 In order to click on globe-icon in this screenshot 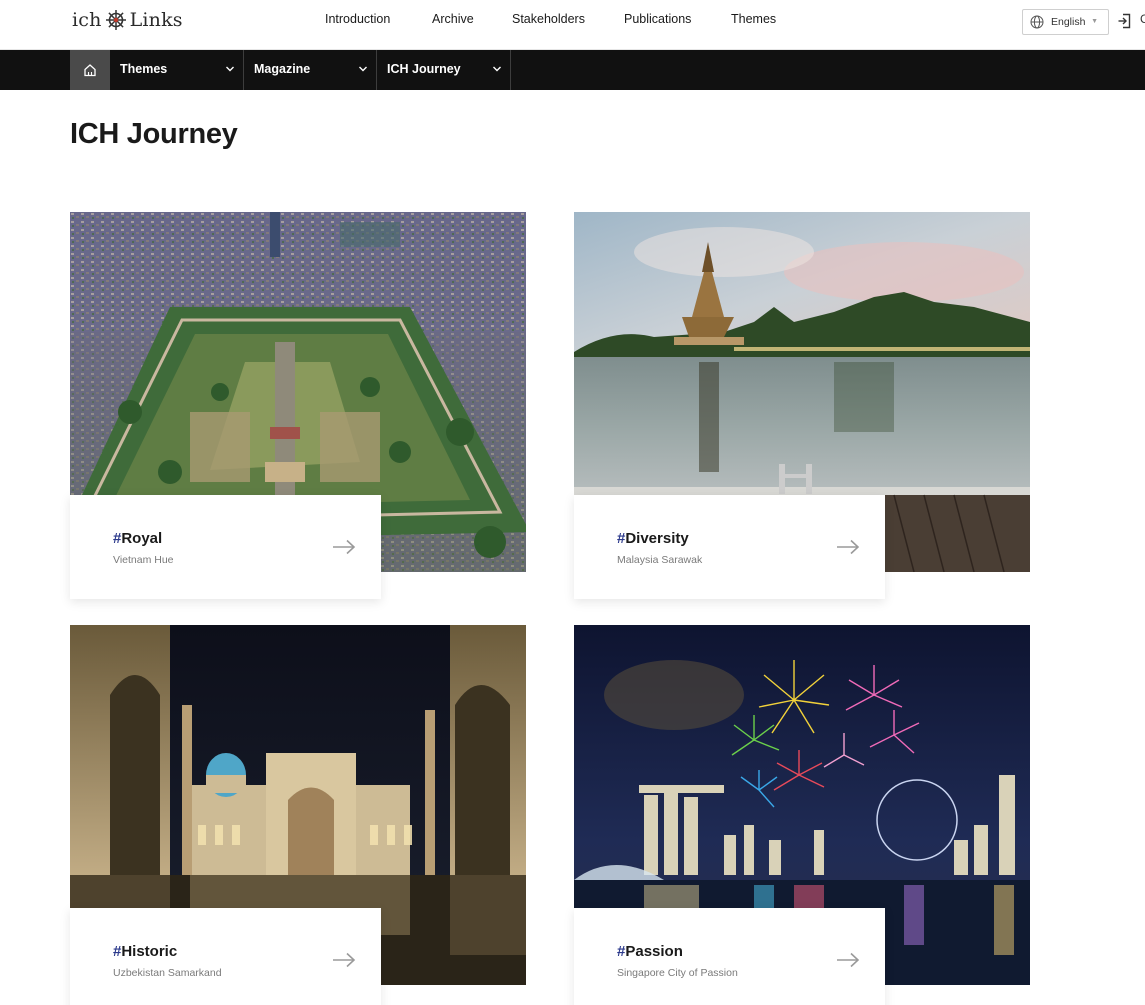, I will do `click(1037, 22)`.